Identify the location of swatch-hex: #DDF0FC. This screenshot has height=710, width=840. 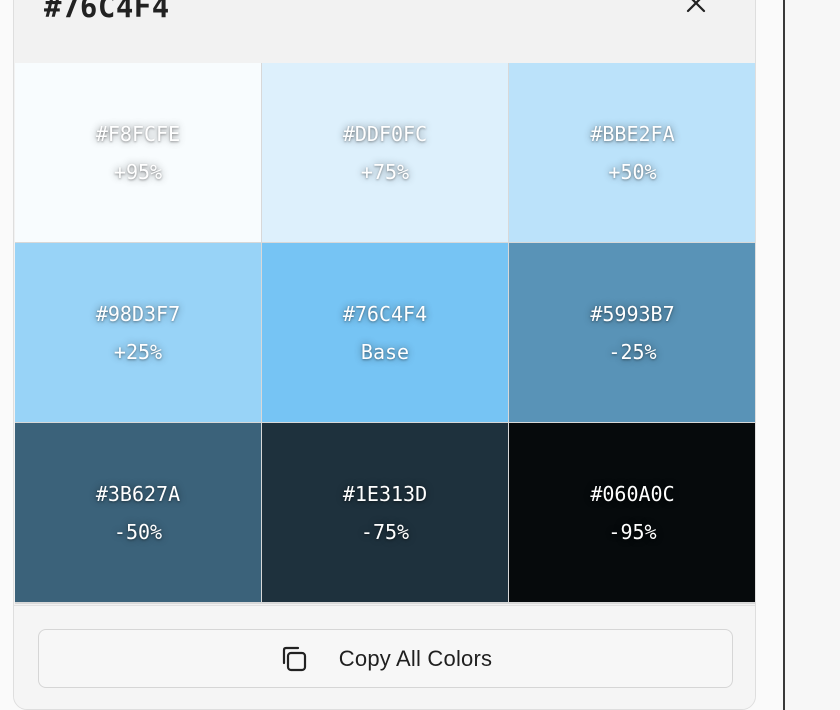
(385, 133).